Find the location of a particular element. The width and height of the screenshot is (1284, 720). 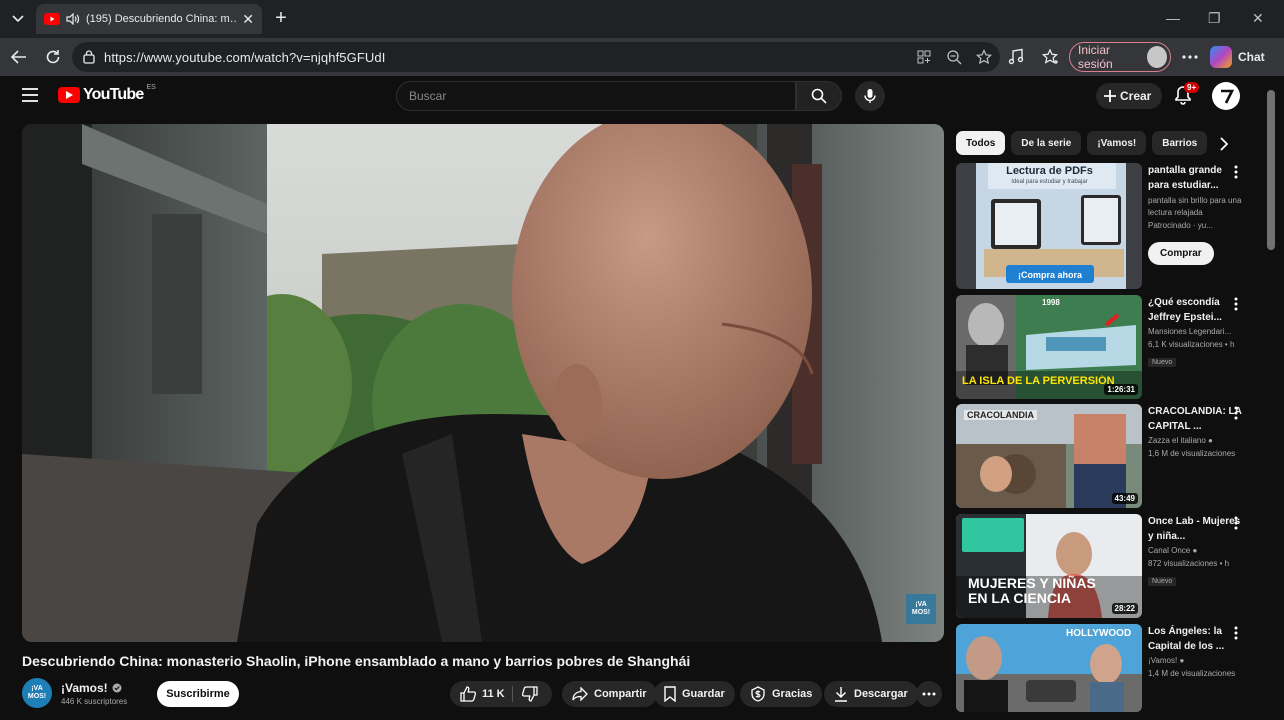

ad-menu-kebab-icon is located at coordinates (1238, 172).